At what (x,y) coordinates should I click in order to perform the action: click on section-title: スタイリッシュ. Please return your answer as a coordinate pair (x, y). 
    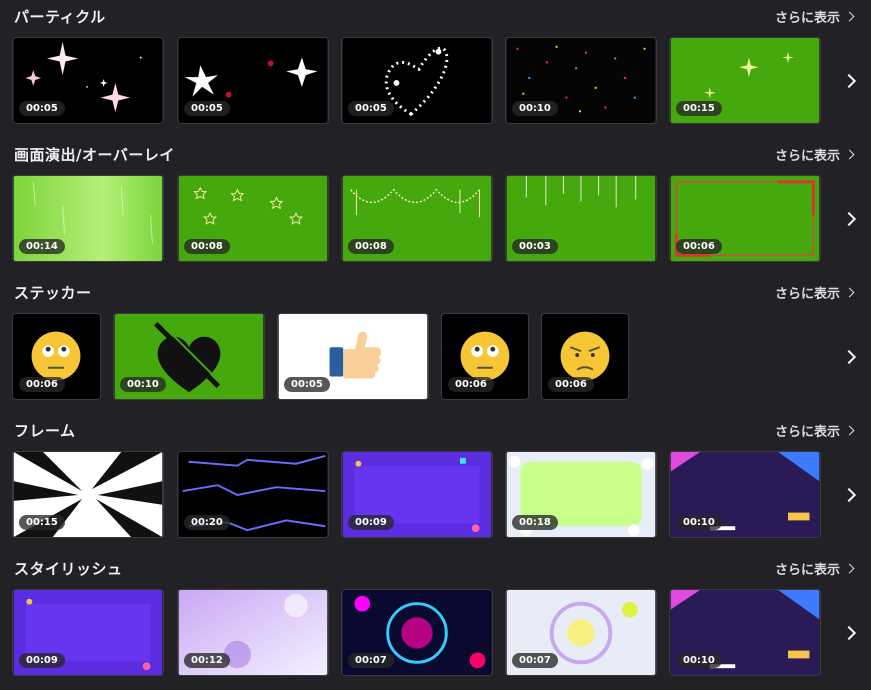
    Looking at the image, I should click on (68, 569).